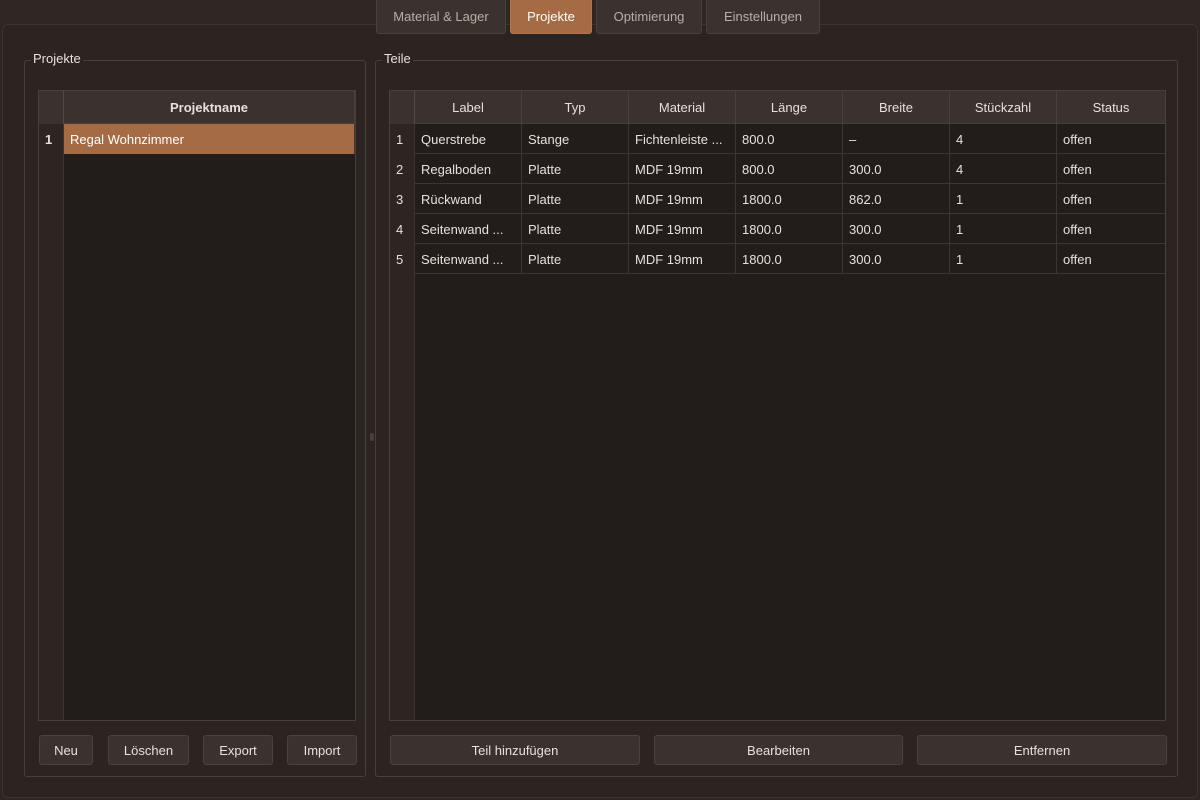 The width and height of the screenshot is (1200, 800). I want to click on tab-material-lager: Material & Lager, so click(441, 17).